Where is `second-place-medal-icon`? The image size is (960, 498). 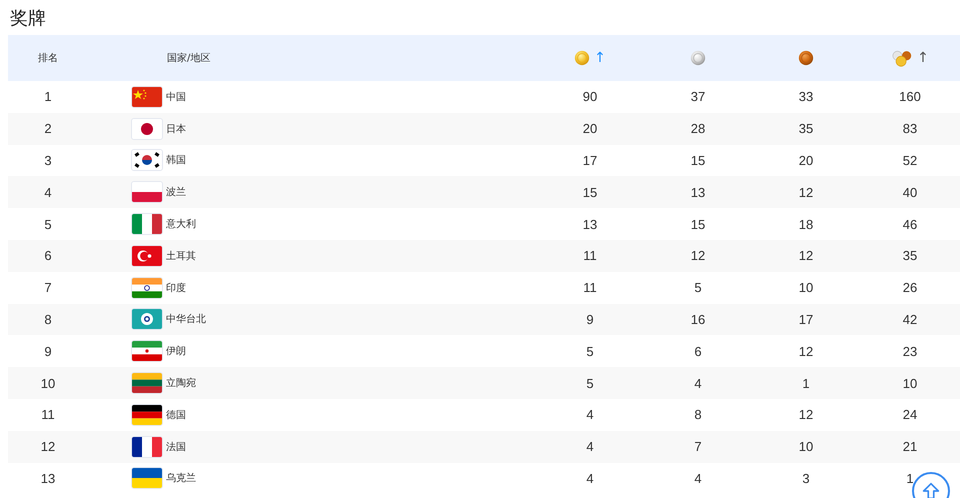
second-place-medal-icon is located at coordinates (698, 58).